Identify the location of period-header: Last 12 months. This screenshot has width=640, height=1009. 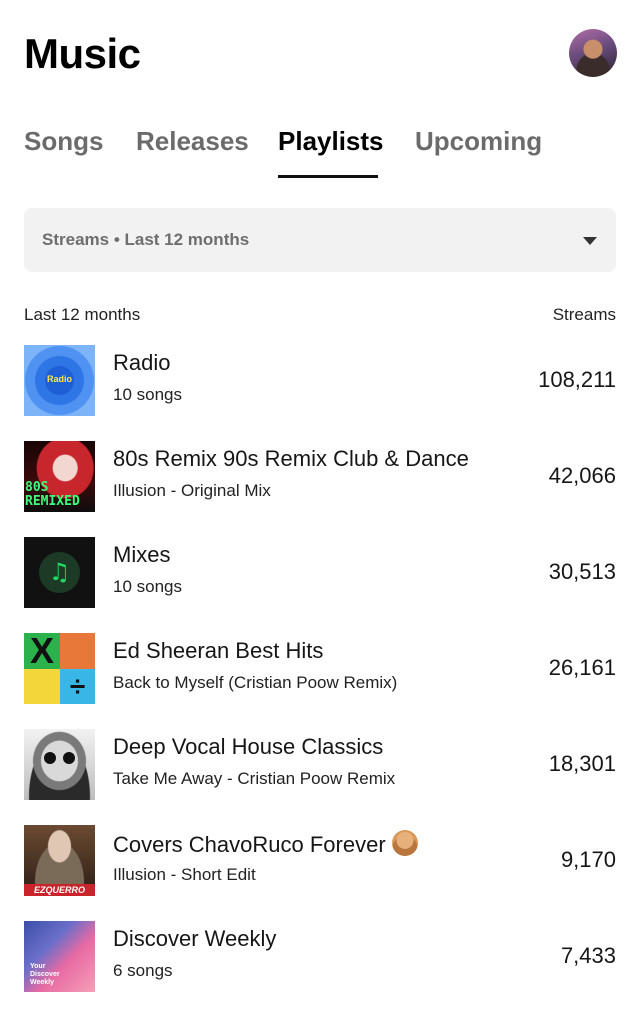
(82, 314).